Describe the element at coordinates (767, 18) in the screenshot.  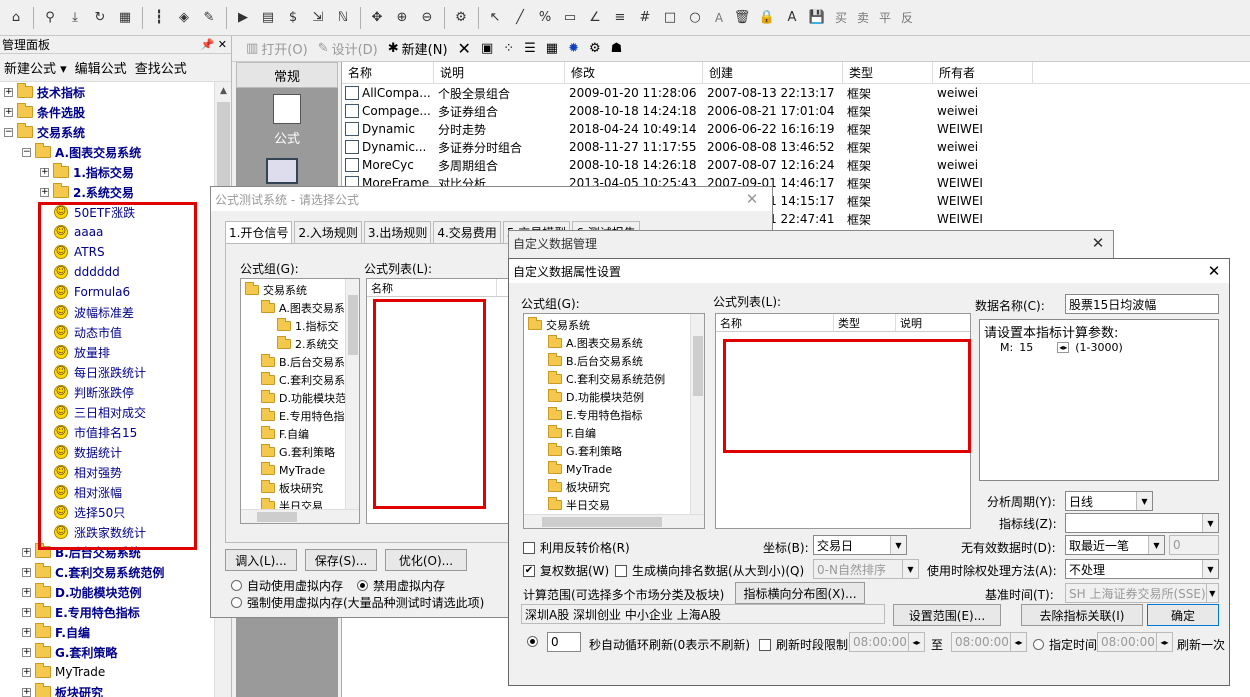
I see `lock-icon: 🔒` at that location.